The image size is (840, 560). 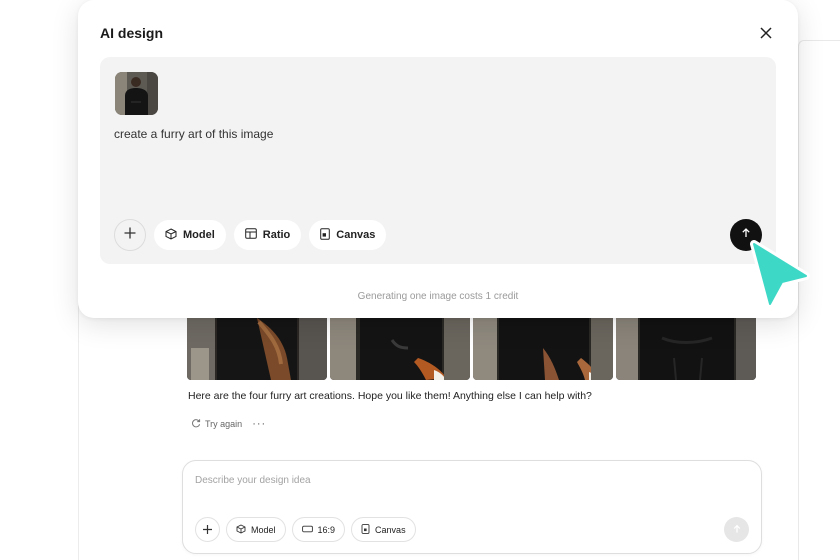 I want to click on dialog-title: AI design, so click(x=132, y=33).